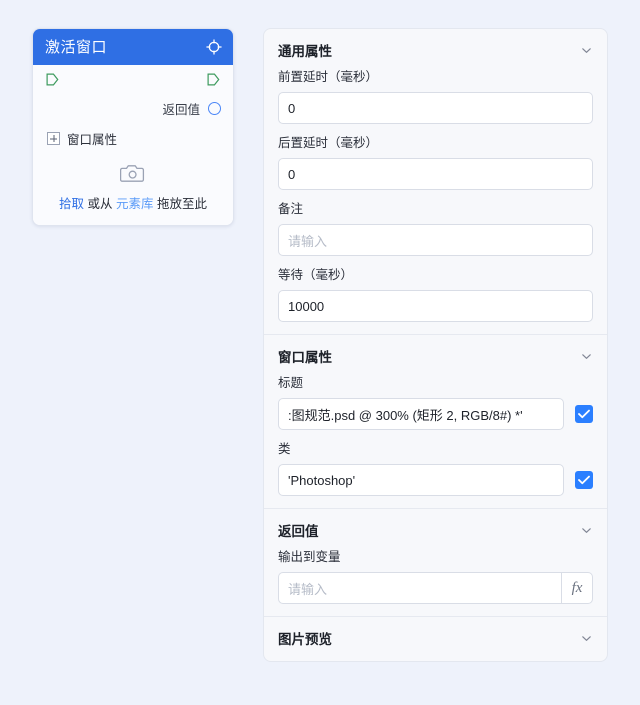  I want to click on field-pre-delay: 前置延时（毫秒） 0, so click(435, 103).